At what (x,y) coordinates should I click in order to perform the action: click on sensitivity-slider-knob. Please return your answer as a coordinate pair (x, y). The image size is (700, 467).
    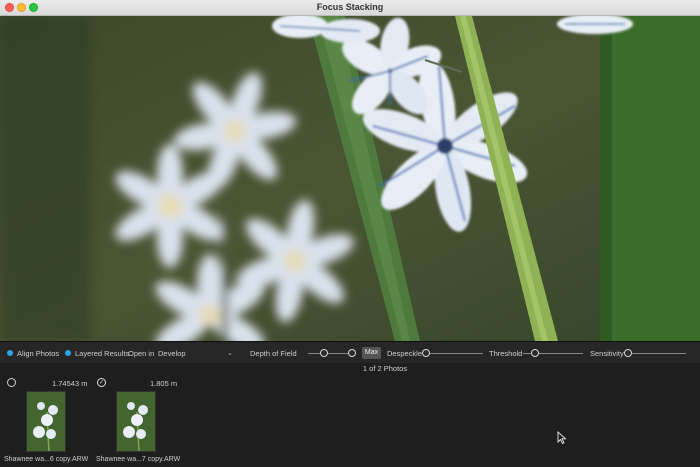
    Looking at the image, I should click on (628, 353).